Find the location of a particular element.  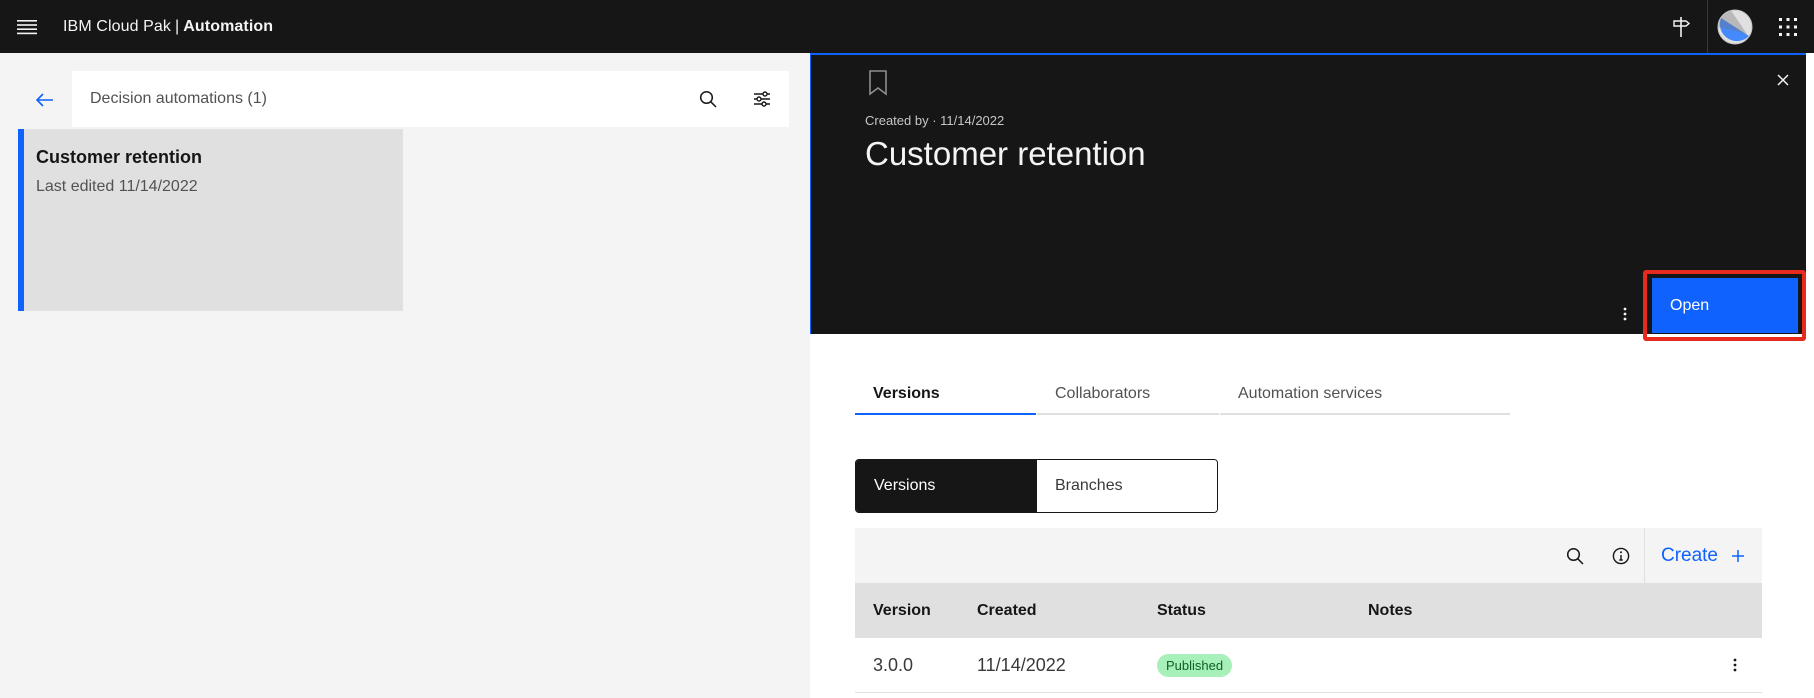

brand-product: Automation is located at coordinates (228, 26).